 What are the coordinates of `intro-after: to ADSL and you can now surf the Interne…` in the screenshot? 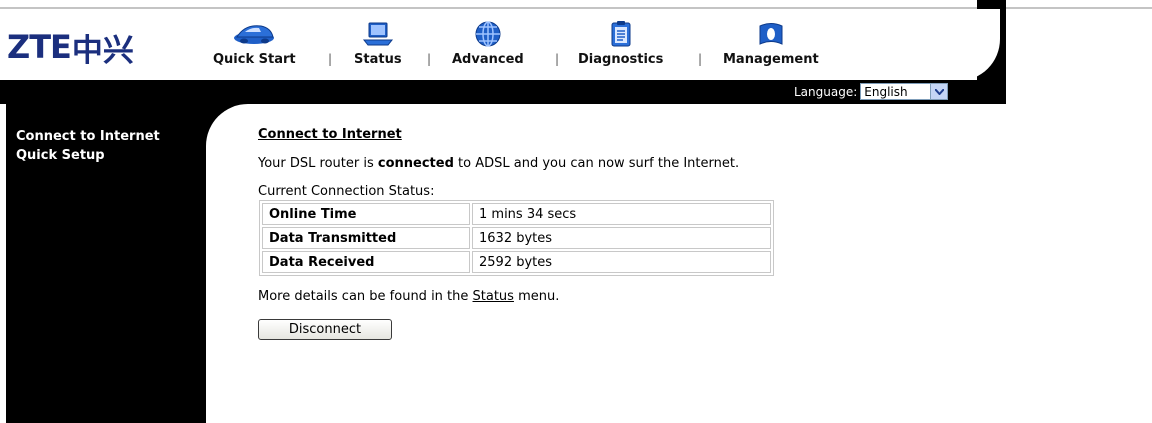 It's located at (596, 163).